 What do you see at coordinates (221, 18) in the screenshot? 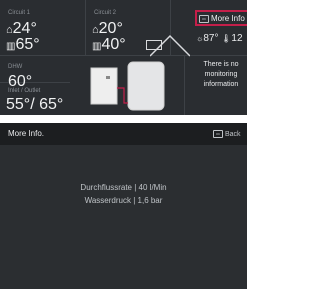
I see `more-info-button: OK More Info` at bounding box center [221, 18].